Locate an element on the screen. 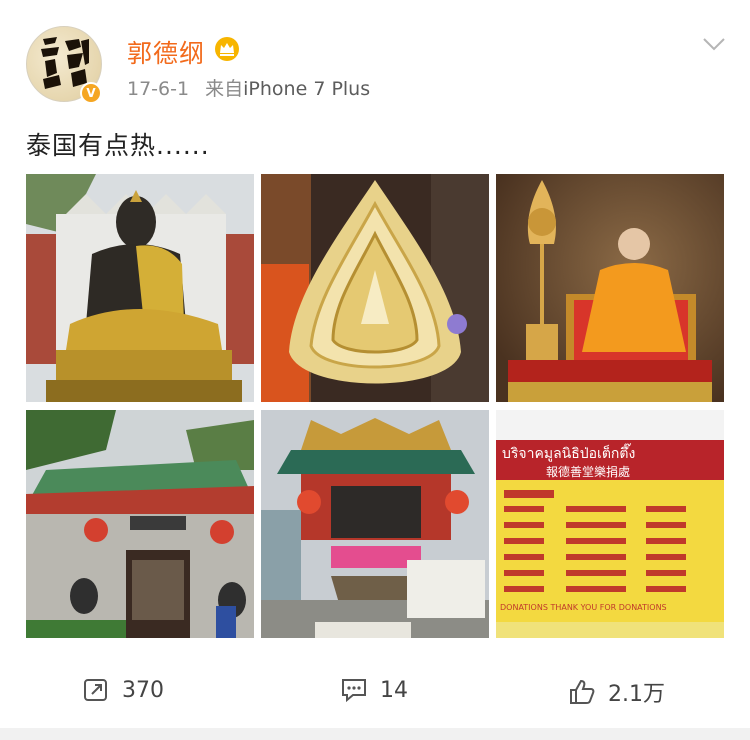  comment-count: 14 is located at coordinates (394, 690).